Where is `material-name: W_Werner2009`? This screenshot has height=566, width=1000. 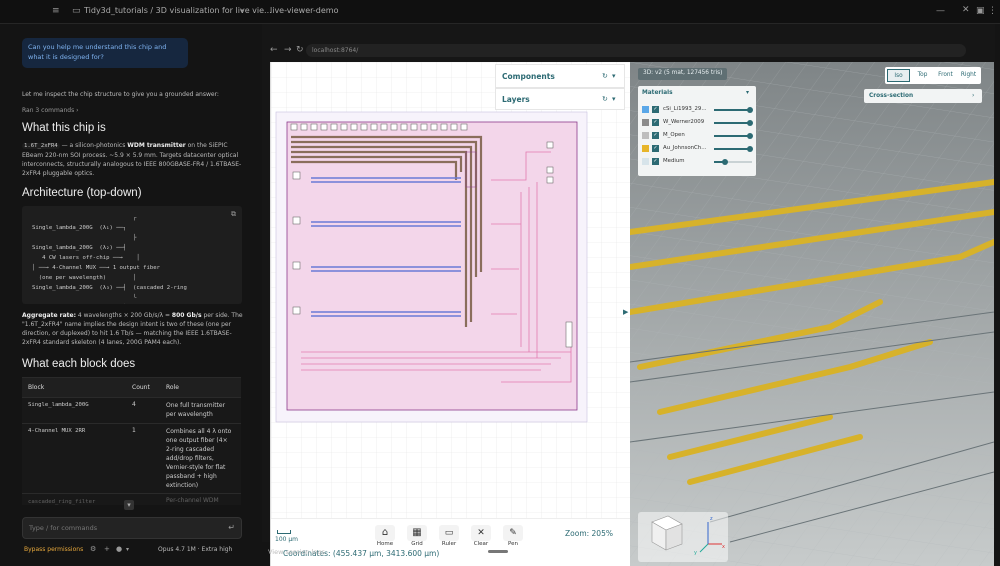
material-name: W_Werner2009 is located at coordinates (684, 122).